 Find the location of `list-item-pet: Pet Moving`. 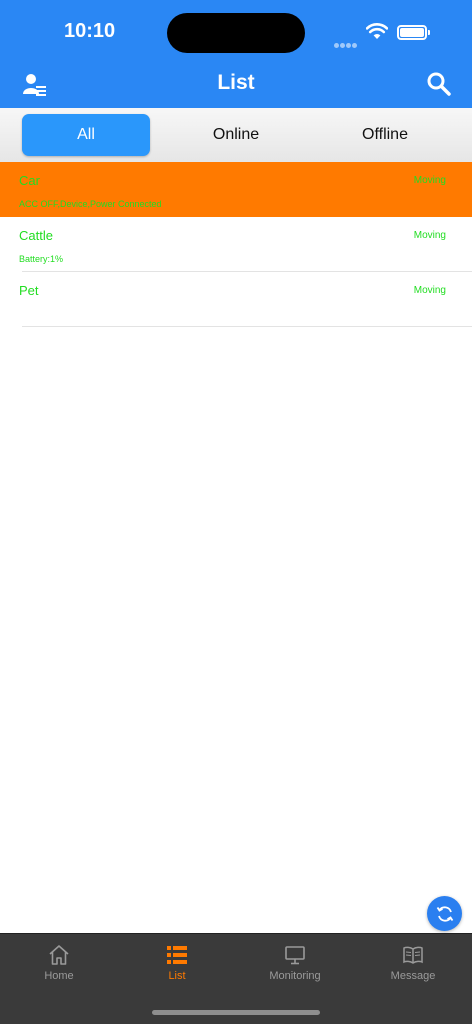

list-item-pet: Pet Moving is located at coordinates (236, 299).